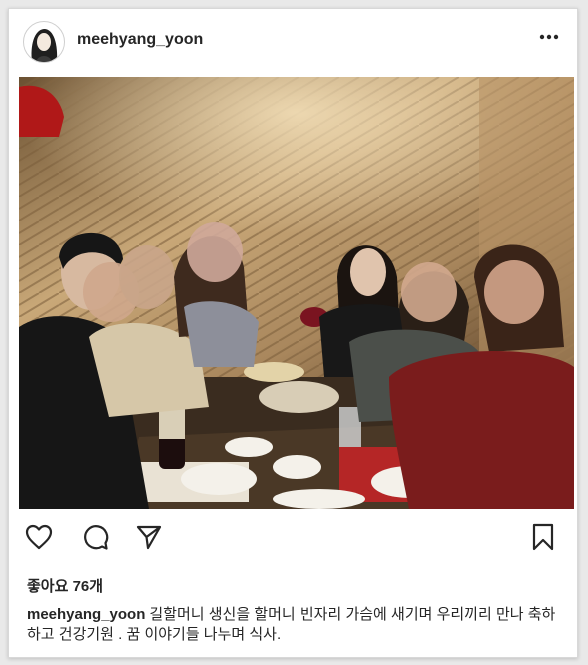  I want to click on likes-count: 좋아요 76개, so click(65, 585).